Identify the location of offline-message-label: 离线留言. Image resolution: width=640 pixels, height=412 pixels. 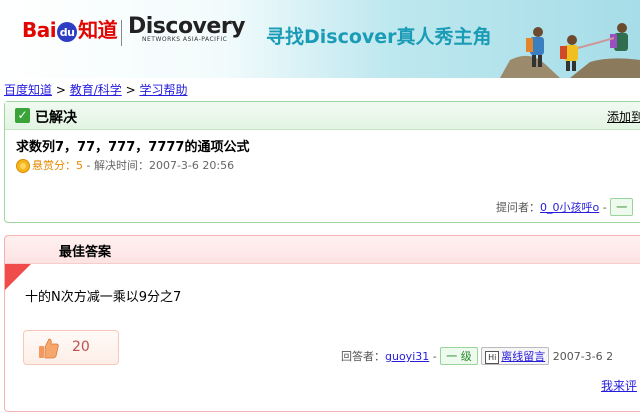
(523, 356).